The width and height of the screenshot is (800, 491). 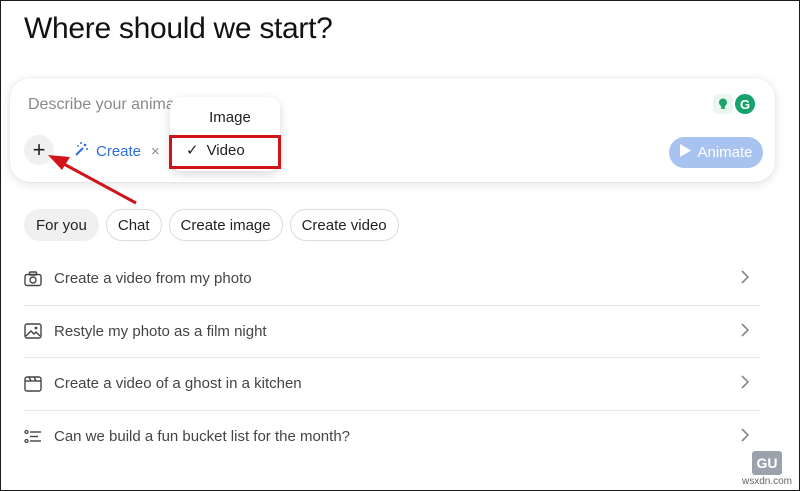 I want to click on prompt-input, so click(x=103, y=105).